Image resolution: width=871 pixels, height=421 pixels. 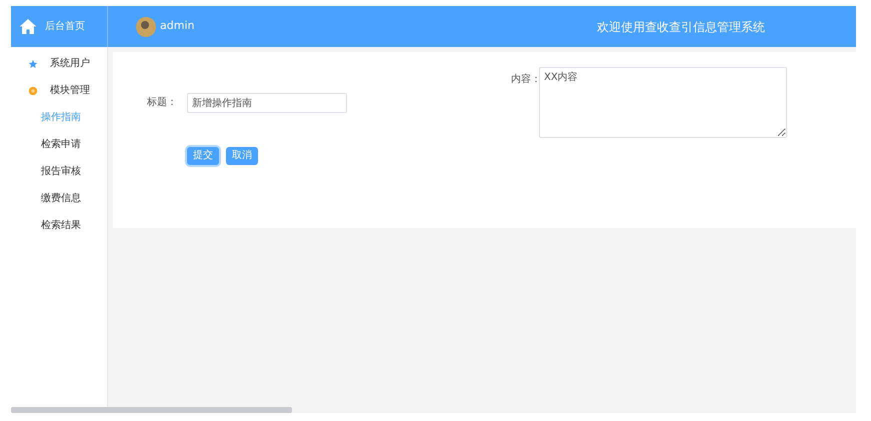 What do you see at coordinates (59, 90) in the screenshot?
I see `sidebar-item: 模块管理` at bounding box center [59, 90].